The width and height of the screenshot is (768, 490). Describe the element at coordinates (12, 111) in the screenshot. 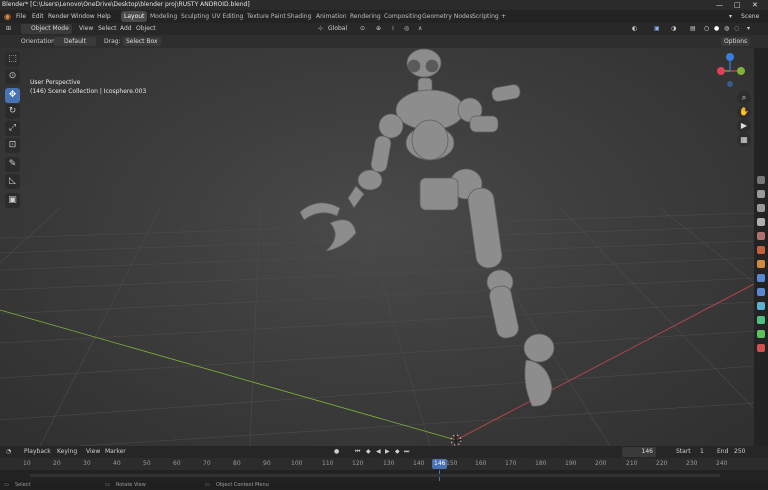

I see `rotate-tool-icon: ↻` at that location.